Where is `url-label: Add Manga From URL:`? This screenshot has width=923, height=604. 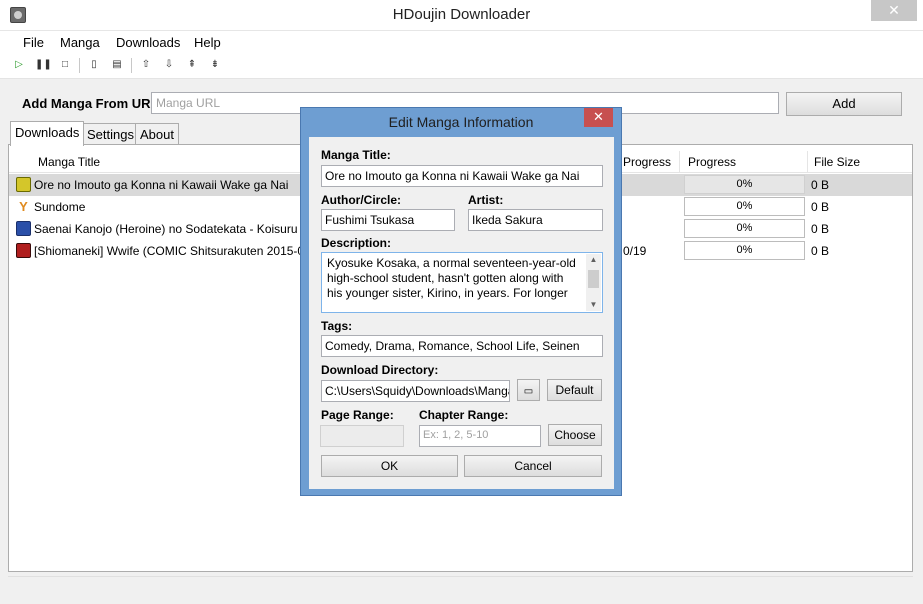
url-label: Add Manga From URL: is located at coordinates (92, 103).